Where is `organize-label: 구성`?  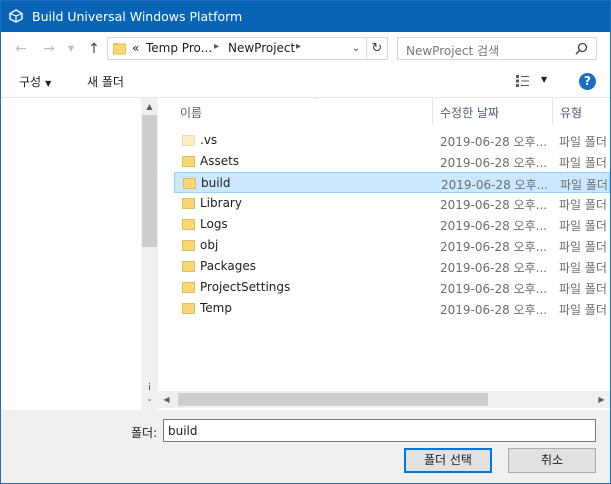 organize-label: 구성 is located at coordinates (30, 82).